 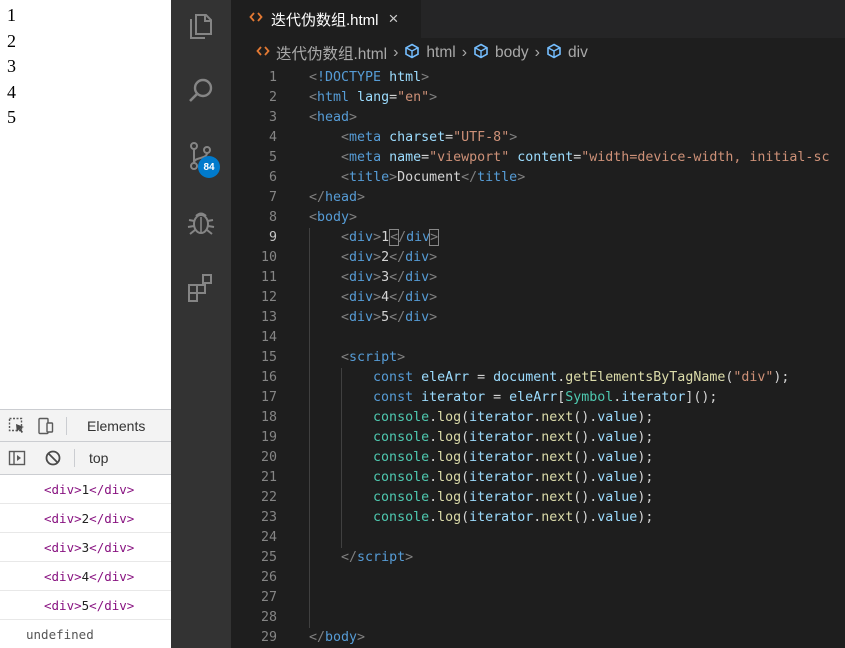 What do you see at coordinates (268, 497) in the screenshot?
I see `line-number: 22` at bounding box center [268, 497].